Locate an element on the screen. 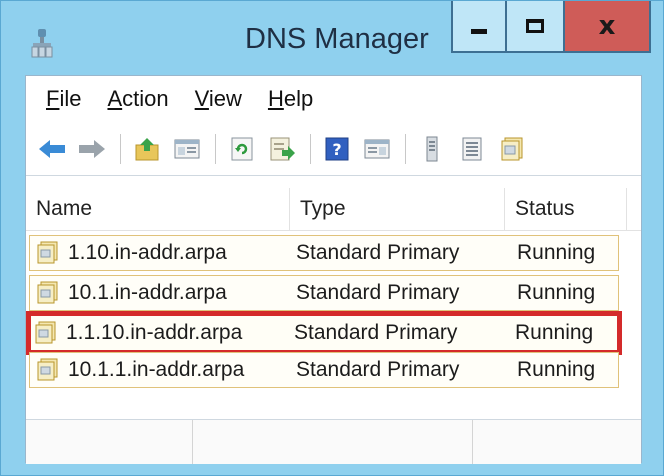 The image size is (664, 476). column-header-status: Status is located at coordinates (566, 209).